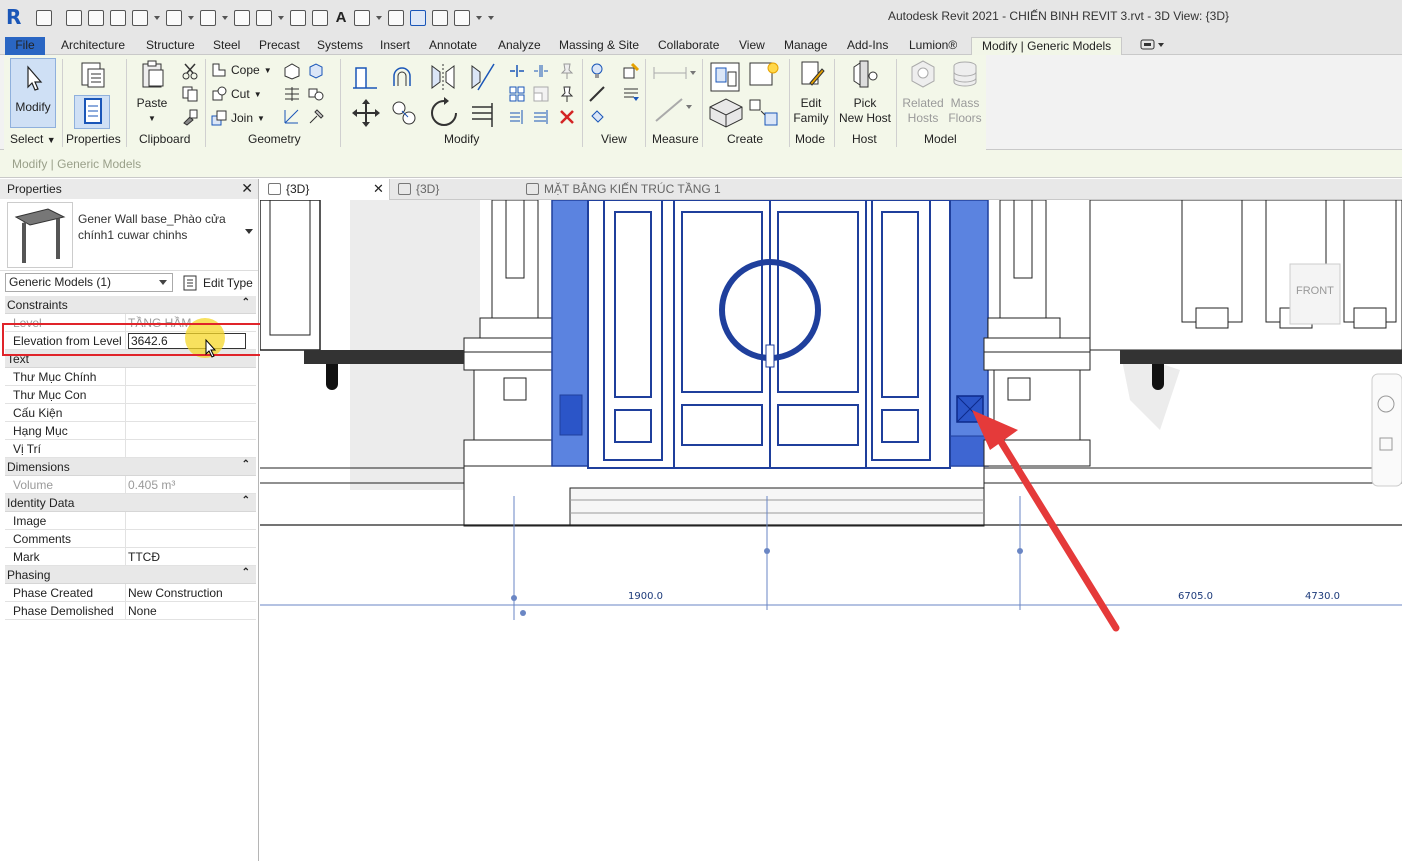  Describe the element at coordinates (44, 18) in the screenshot. I see `info-center-icon` at that location.